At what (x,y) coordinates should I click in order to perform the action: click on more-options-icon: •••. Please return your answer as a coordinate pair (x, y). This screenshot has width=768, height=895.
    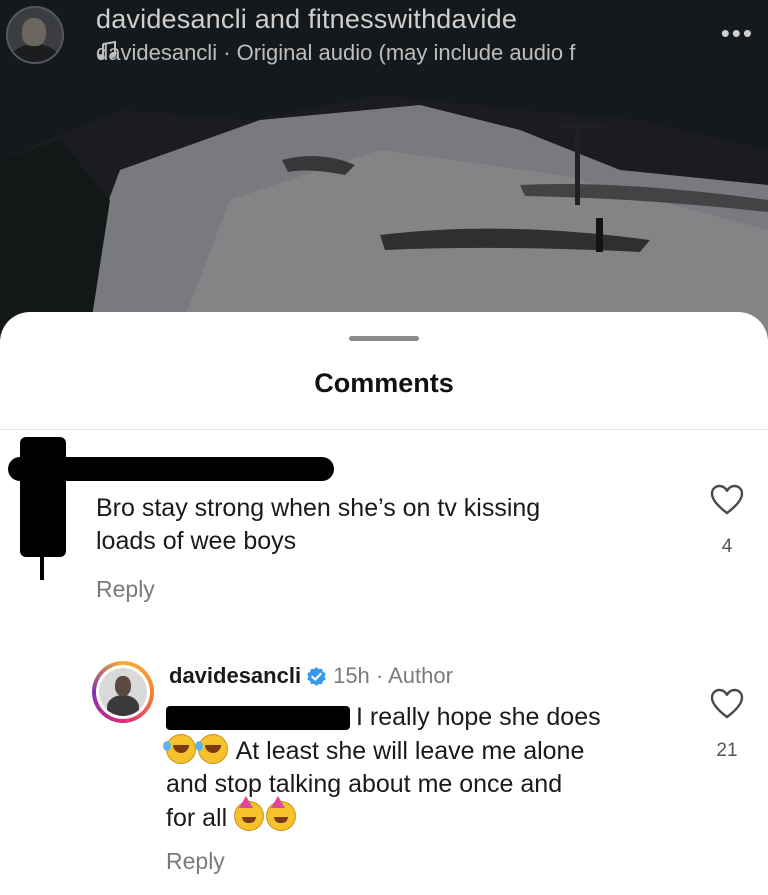
    Looking at the image, I should click on (737, 33).